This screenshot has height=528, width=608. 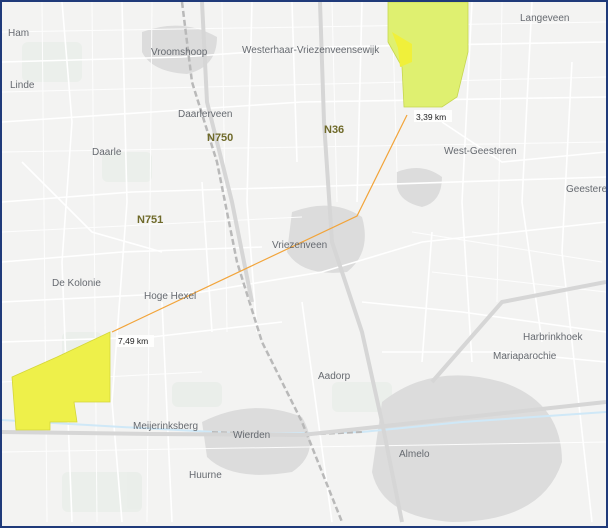 What do you see at coordinates (107, 152) in the screenshot?
I see `label-daarle: Daarle` at bounding box center [107, 152].